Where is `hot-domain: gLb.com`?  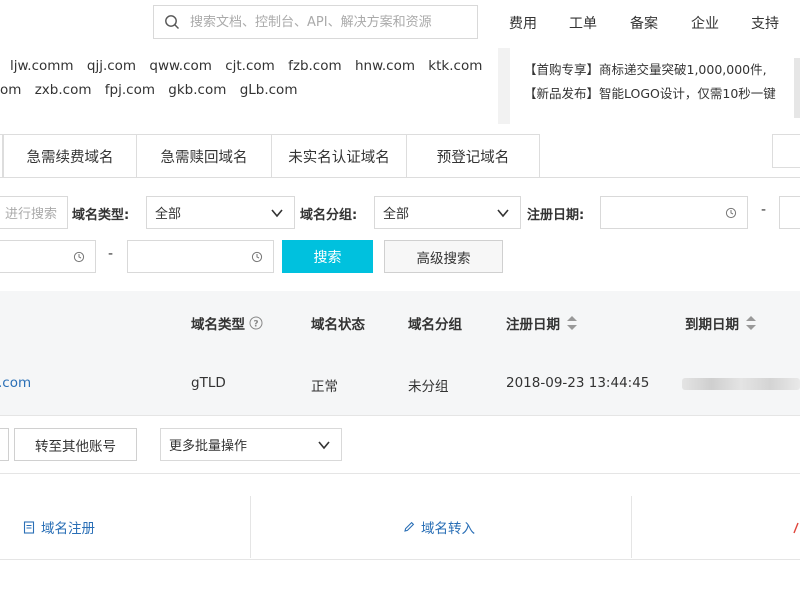
hot-domain: gLb.com is located at coordinates (269, 90).